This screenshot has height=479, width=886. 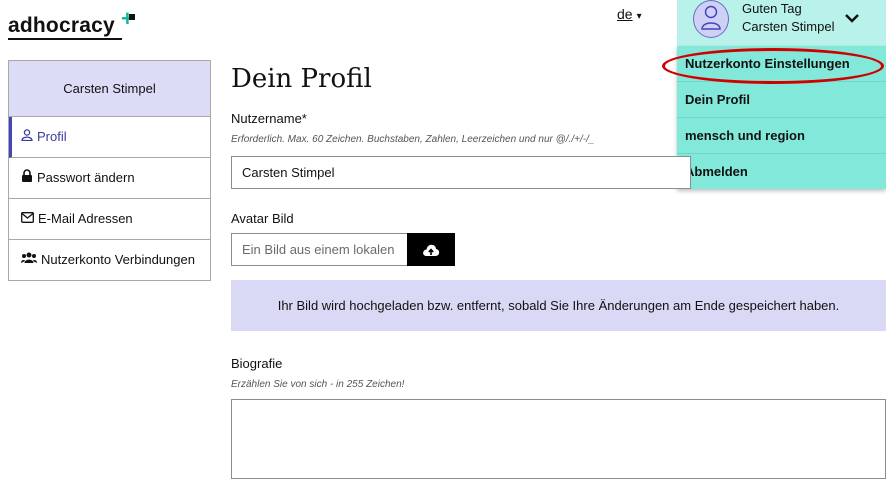 I want to click on biography-label: Biografie, so click(x=257, y=363).